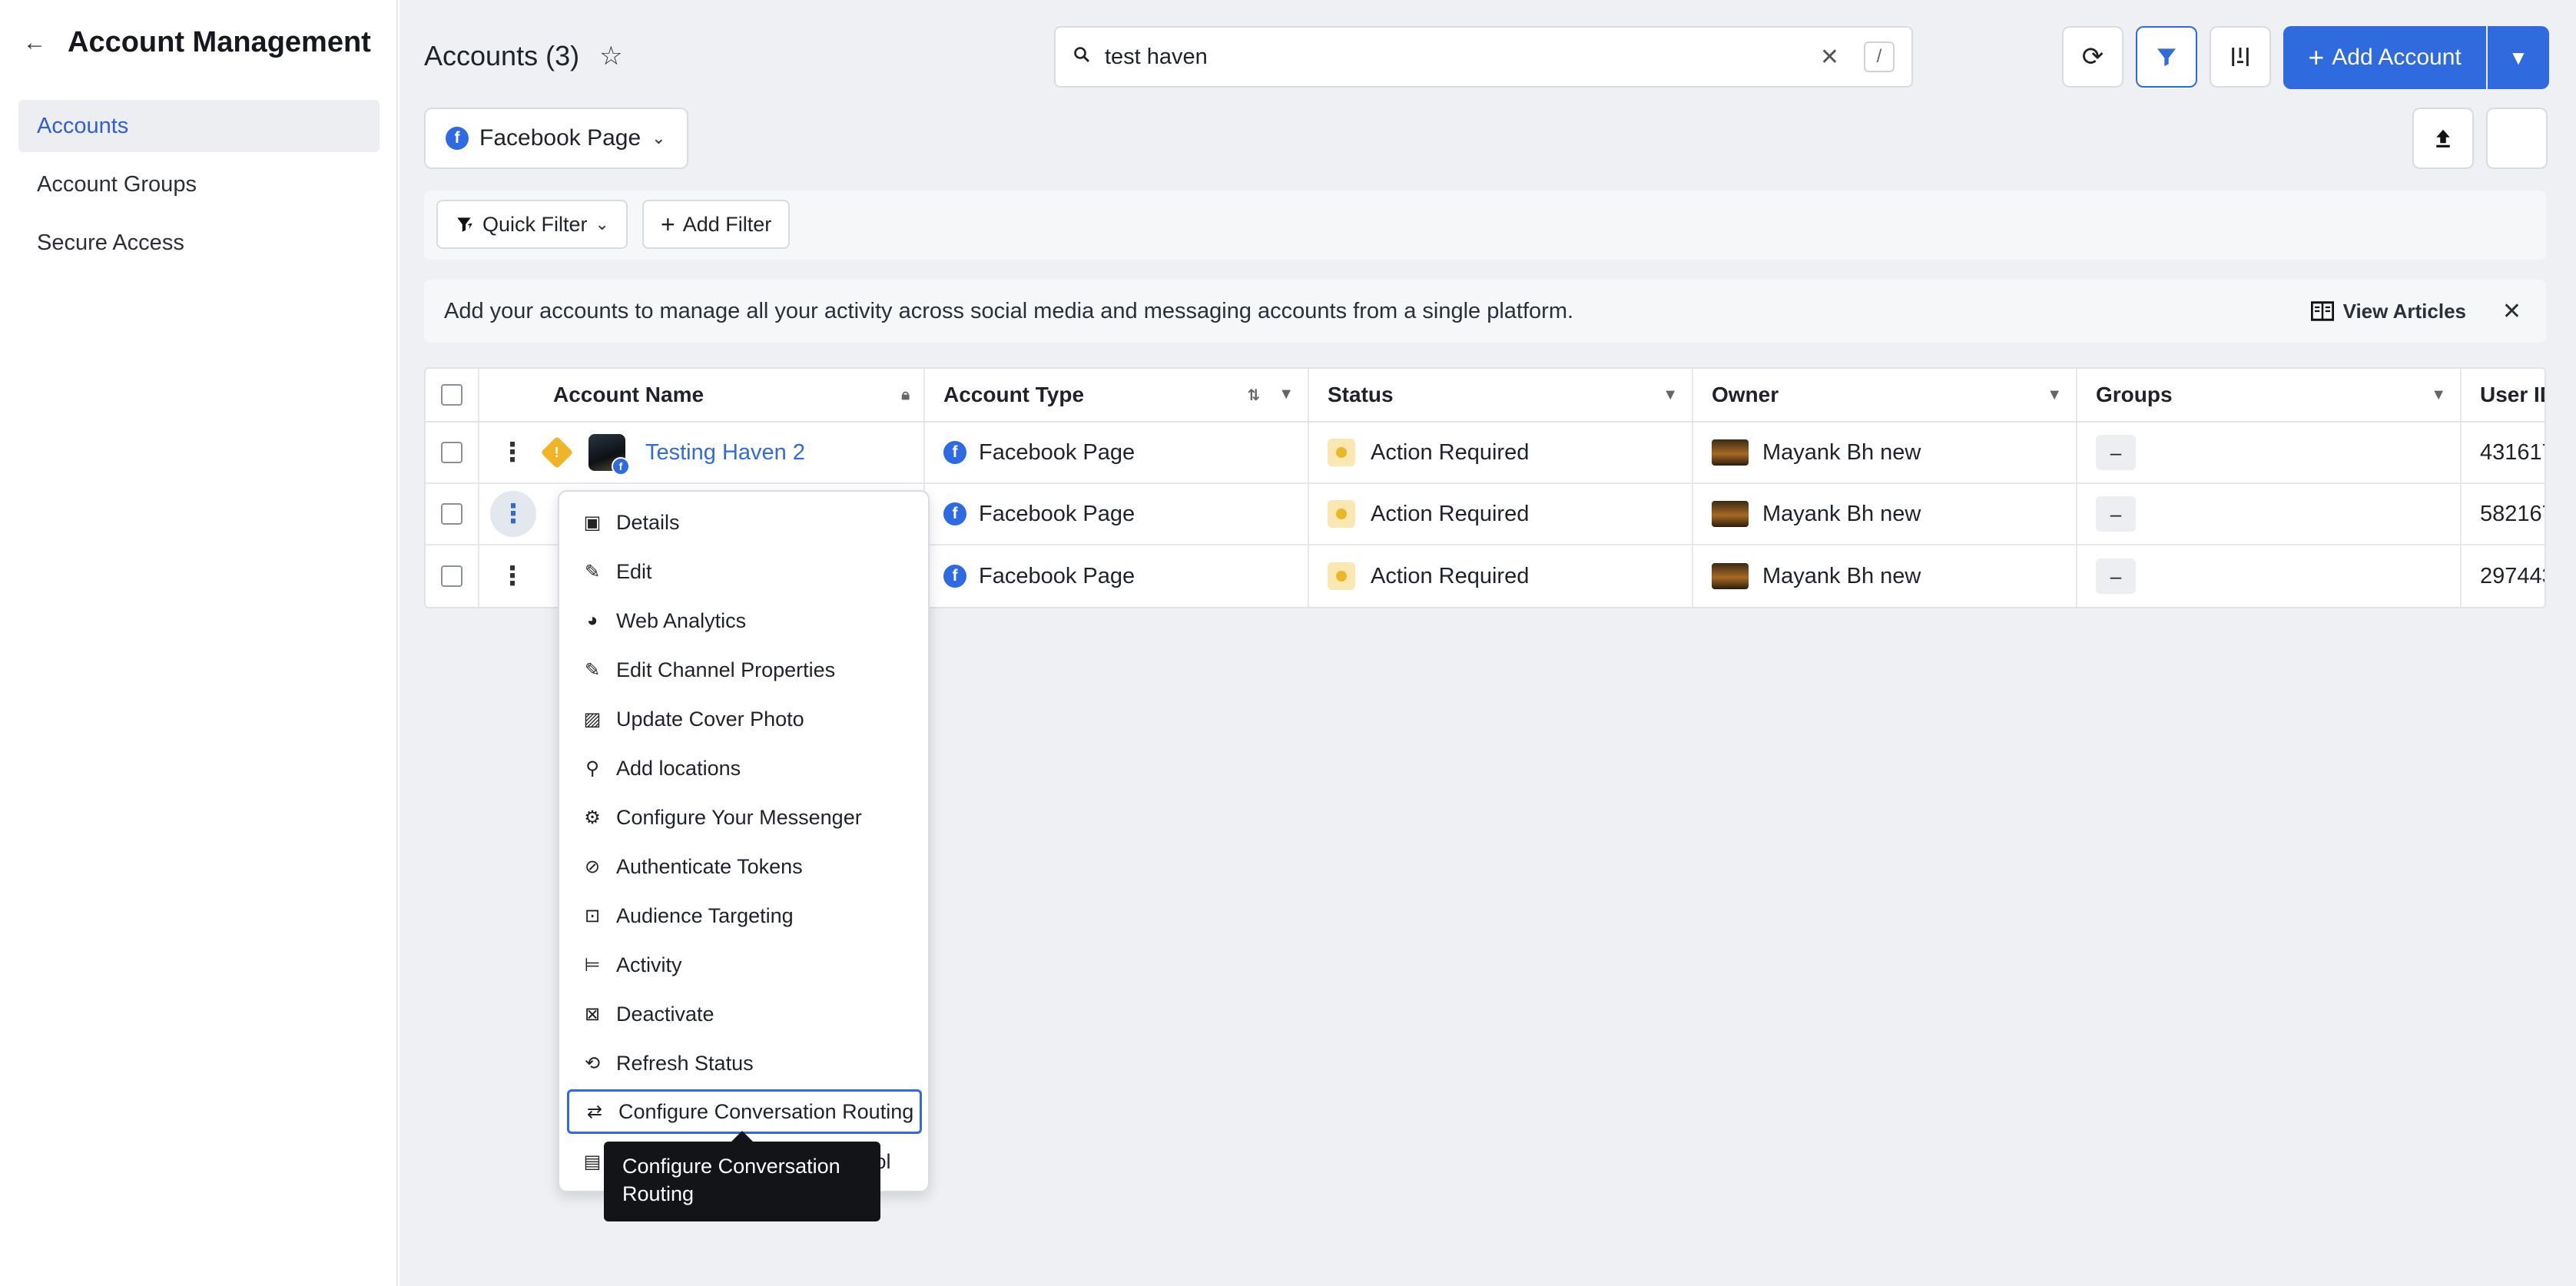 The width and height of the screenshot is (2576, 1286). Describe the element at coordinates (1485, 225) in the screenshot. I see `filter-bar: Quick Filter ⌄ + Add Filter` at that location.